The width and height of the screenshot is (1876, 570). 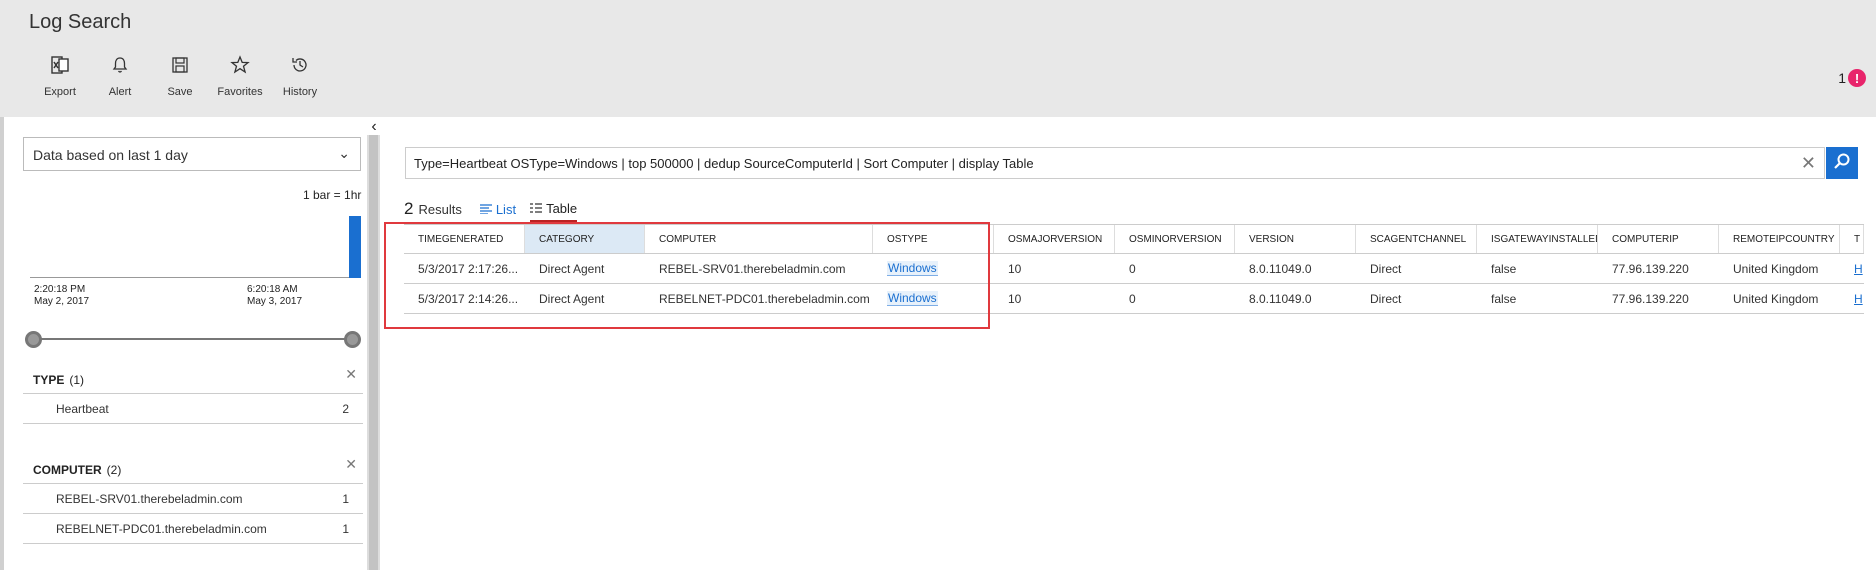 I want to click on star-icon, so click(x=240, y=67).